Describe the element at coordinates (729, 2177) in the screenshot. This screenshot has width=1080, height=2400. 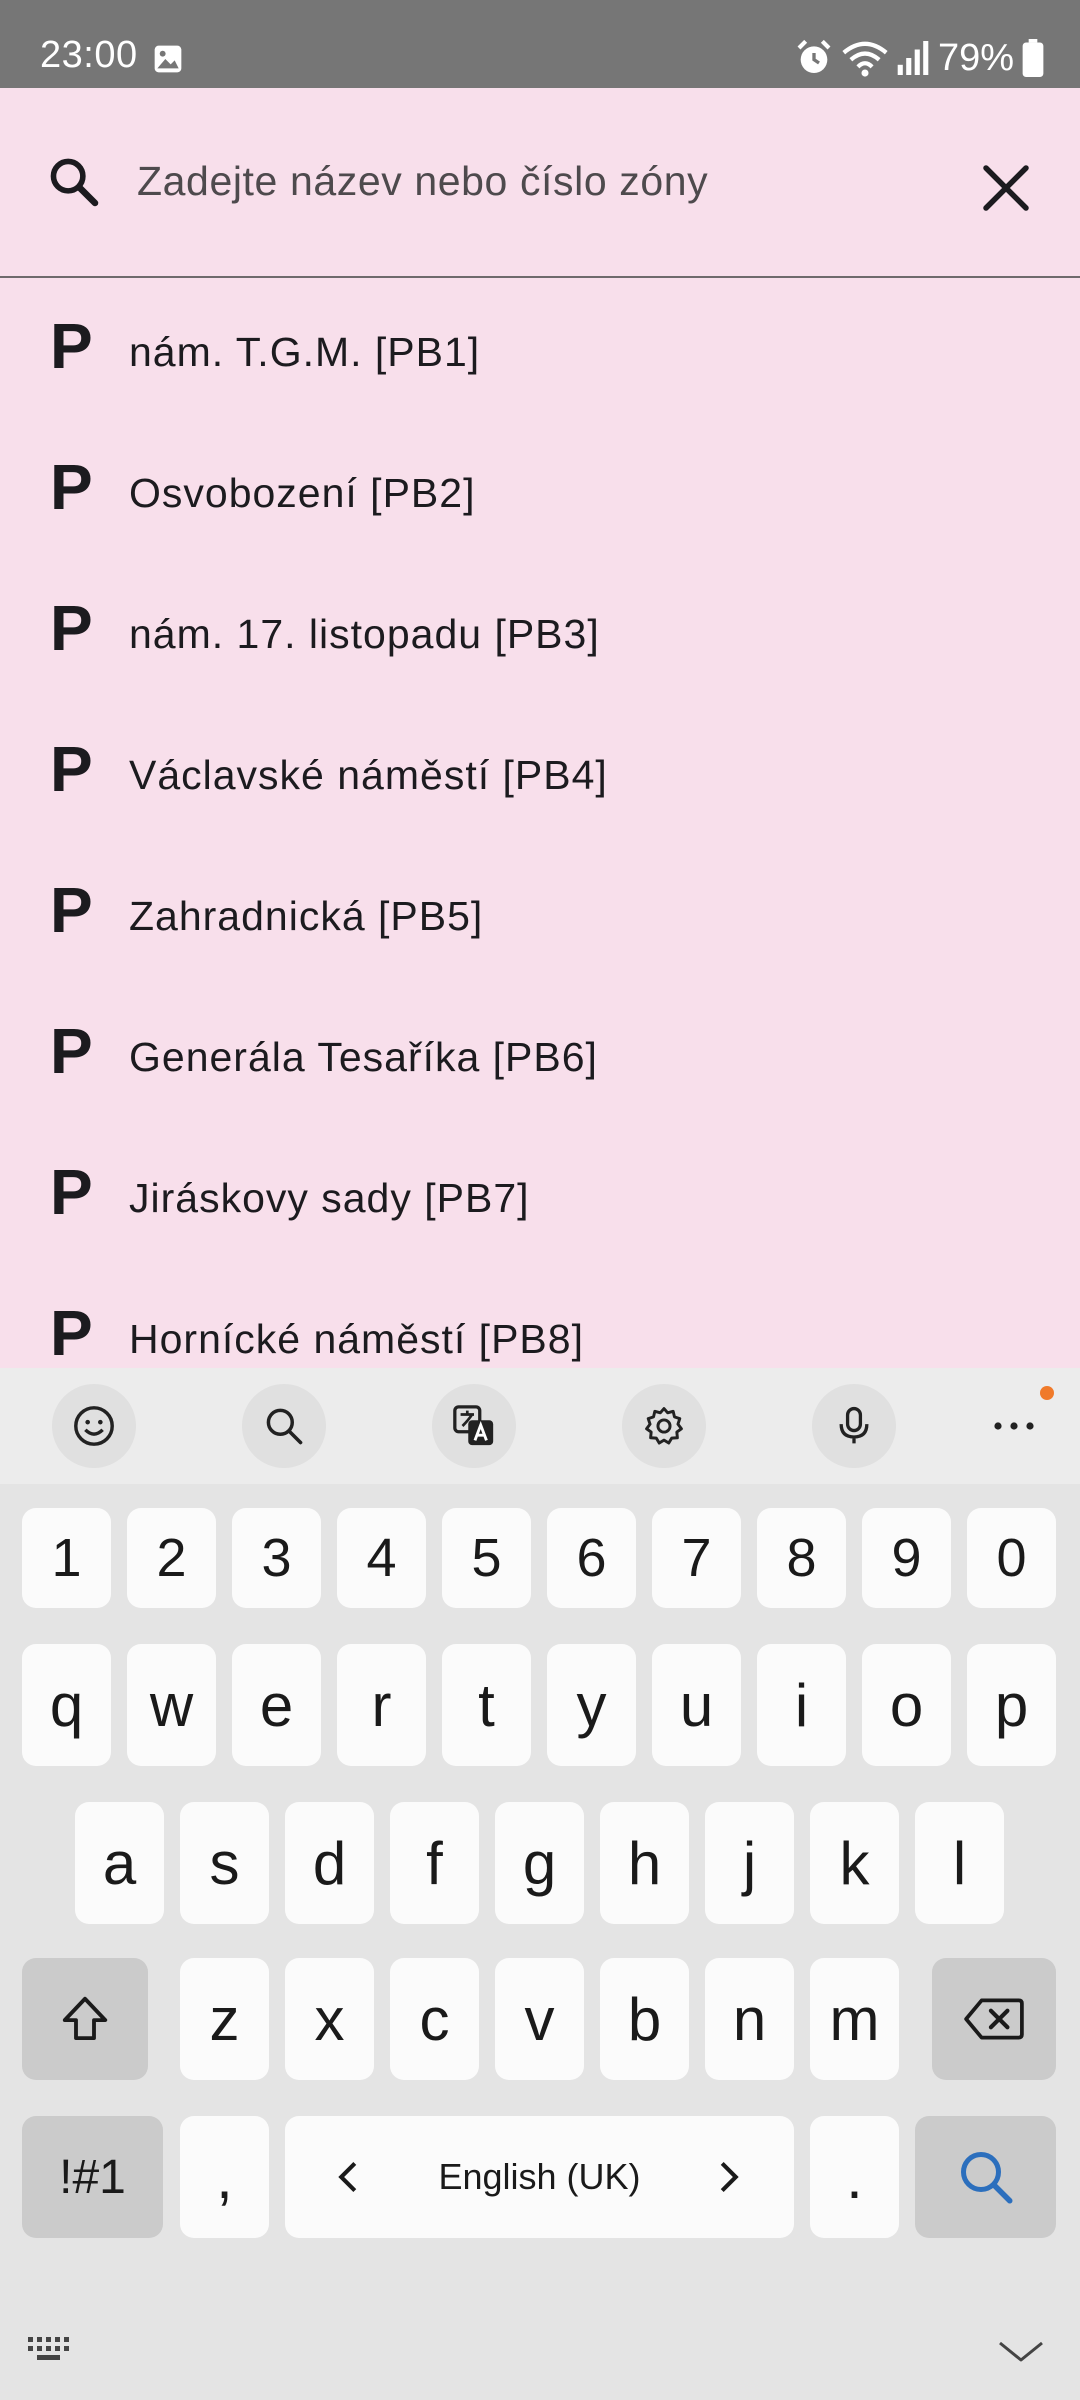
I see `chevron-right-icon` at that location.